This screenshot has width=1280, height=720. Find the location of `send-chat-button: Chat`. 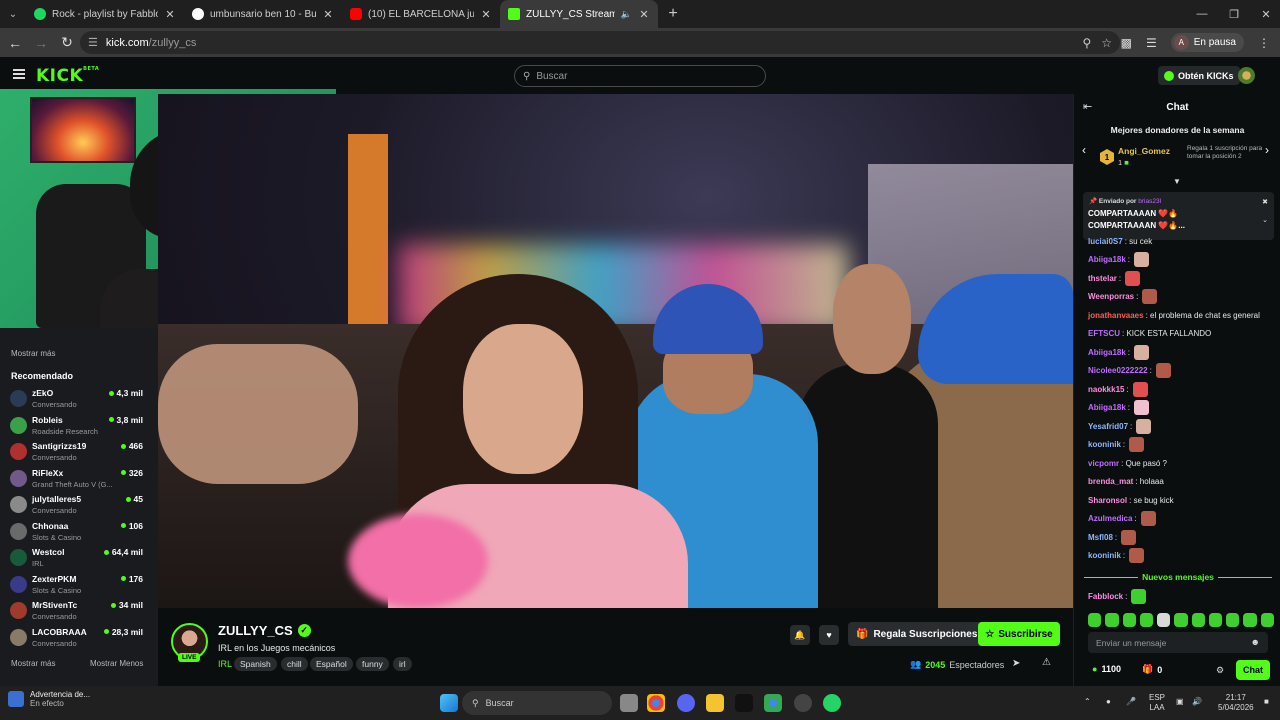

send-chat-button: Chat is located at coordinates (1253, 670).